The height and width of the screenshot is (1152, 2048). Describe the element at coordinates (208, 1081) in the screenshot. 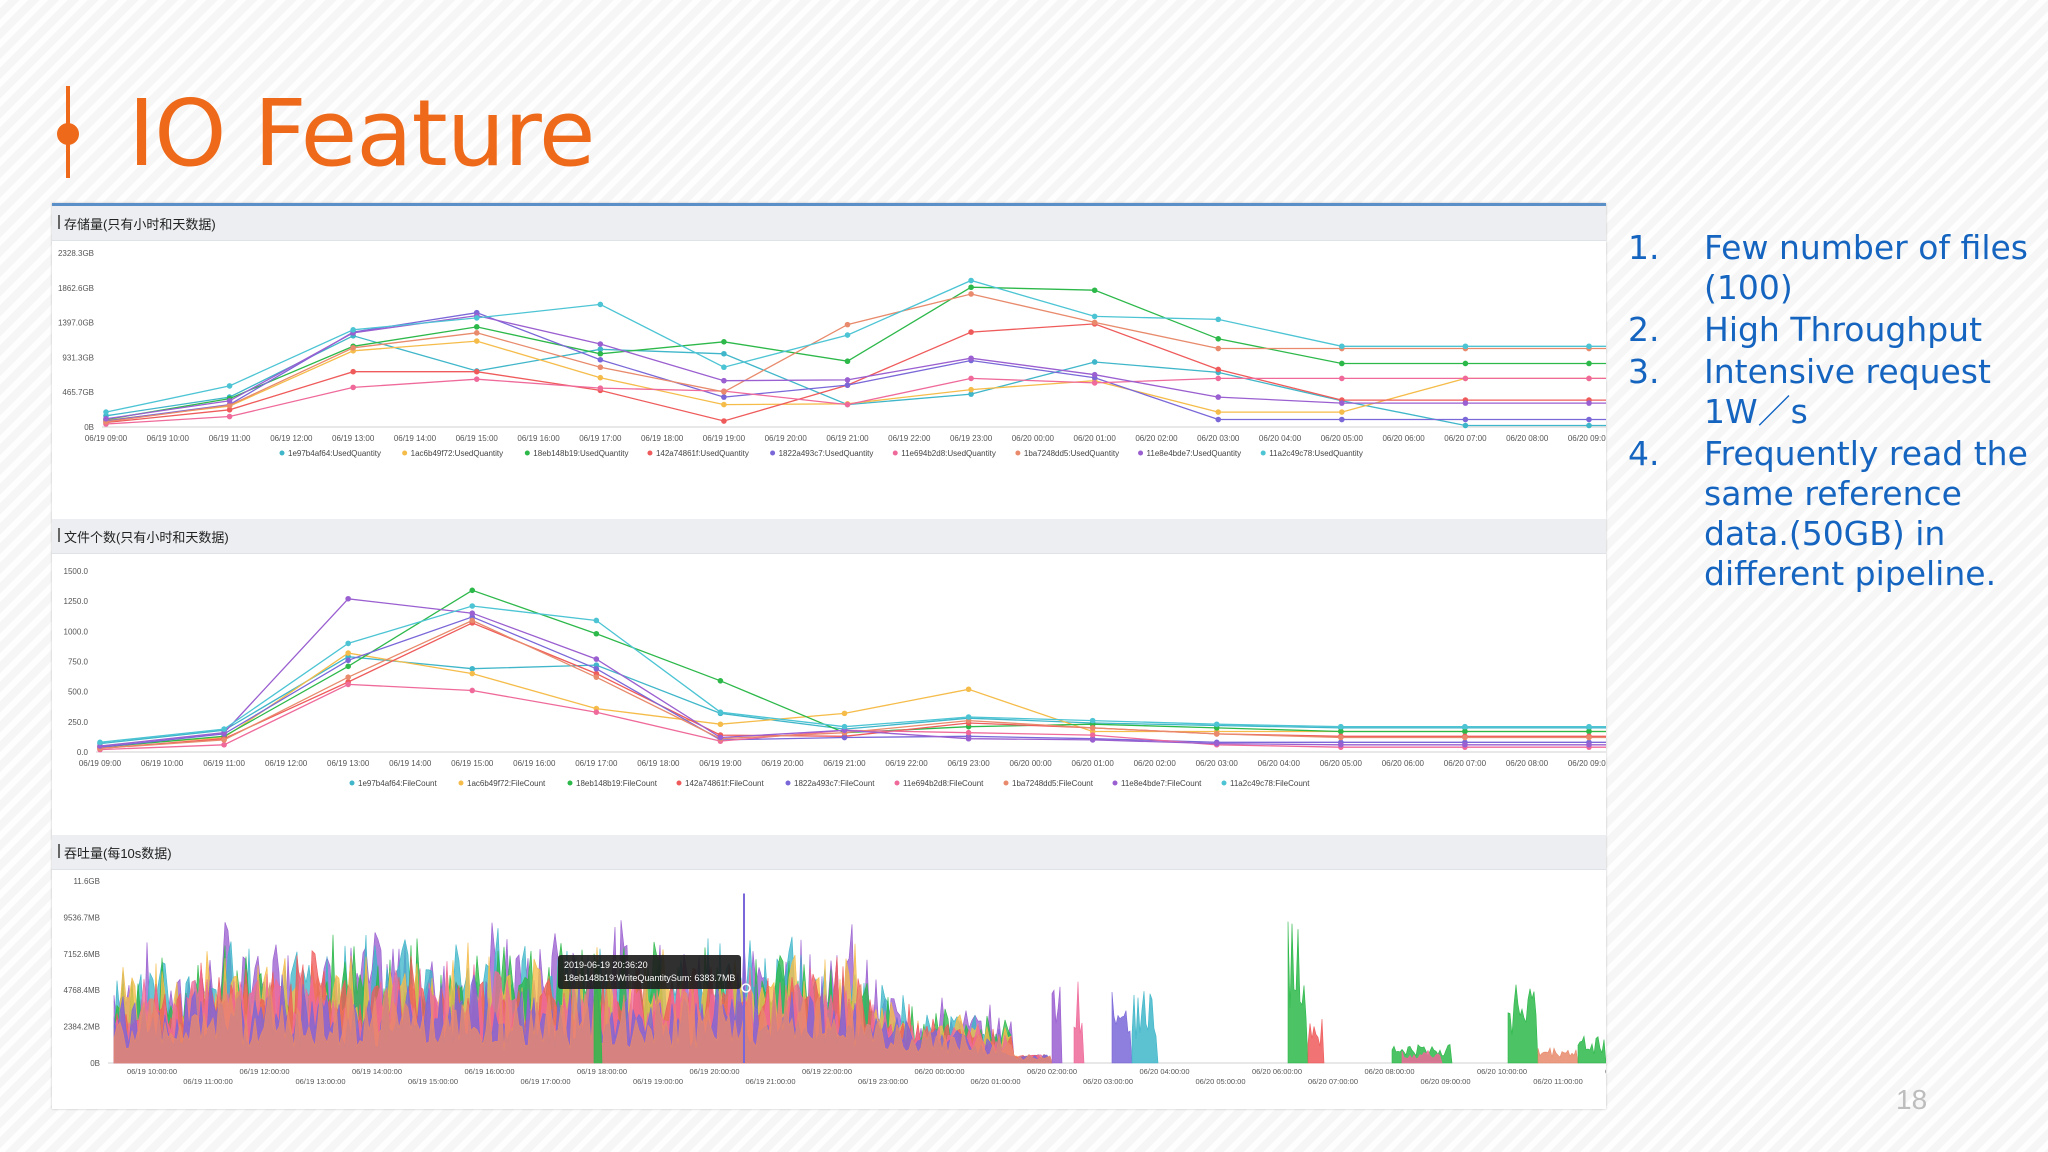

I see `x-tick-label: 06/19 11:00:00` at that location.